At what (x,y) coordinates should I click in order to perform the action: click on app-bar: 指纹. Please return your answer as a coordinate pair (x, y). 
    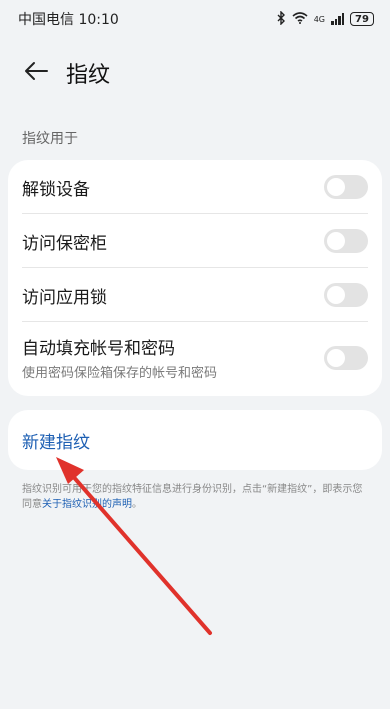
    Looking at the image, I should click on (195, 73).